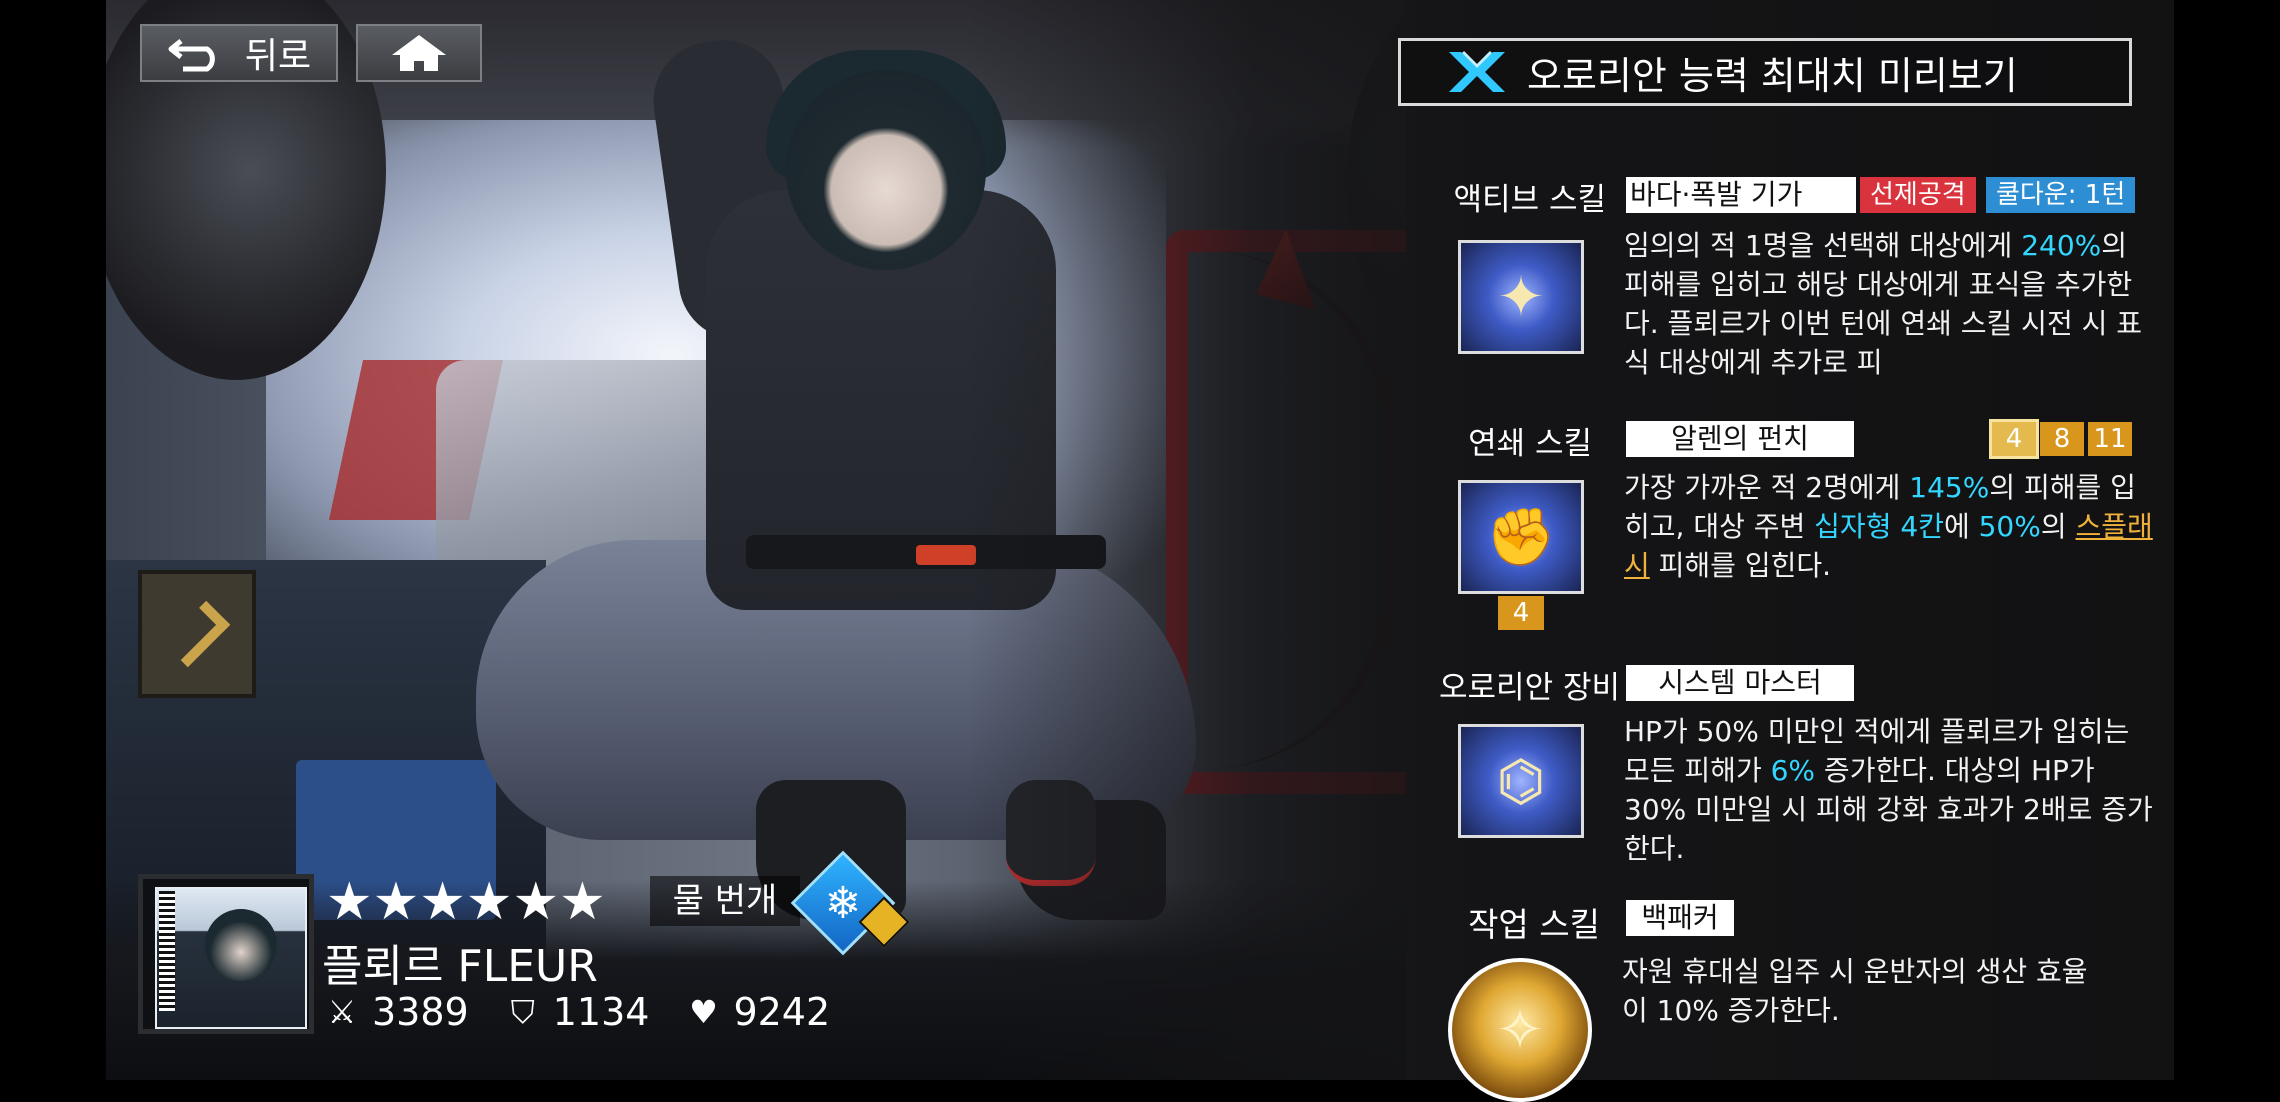 The width and height of the screenshot is (2280, 1102). I want to click on work-skill-icon: ✧, so click(1520, 1030).